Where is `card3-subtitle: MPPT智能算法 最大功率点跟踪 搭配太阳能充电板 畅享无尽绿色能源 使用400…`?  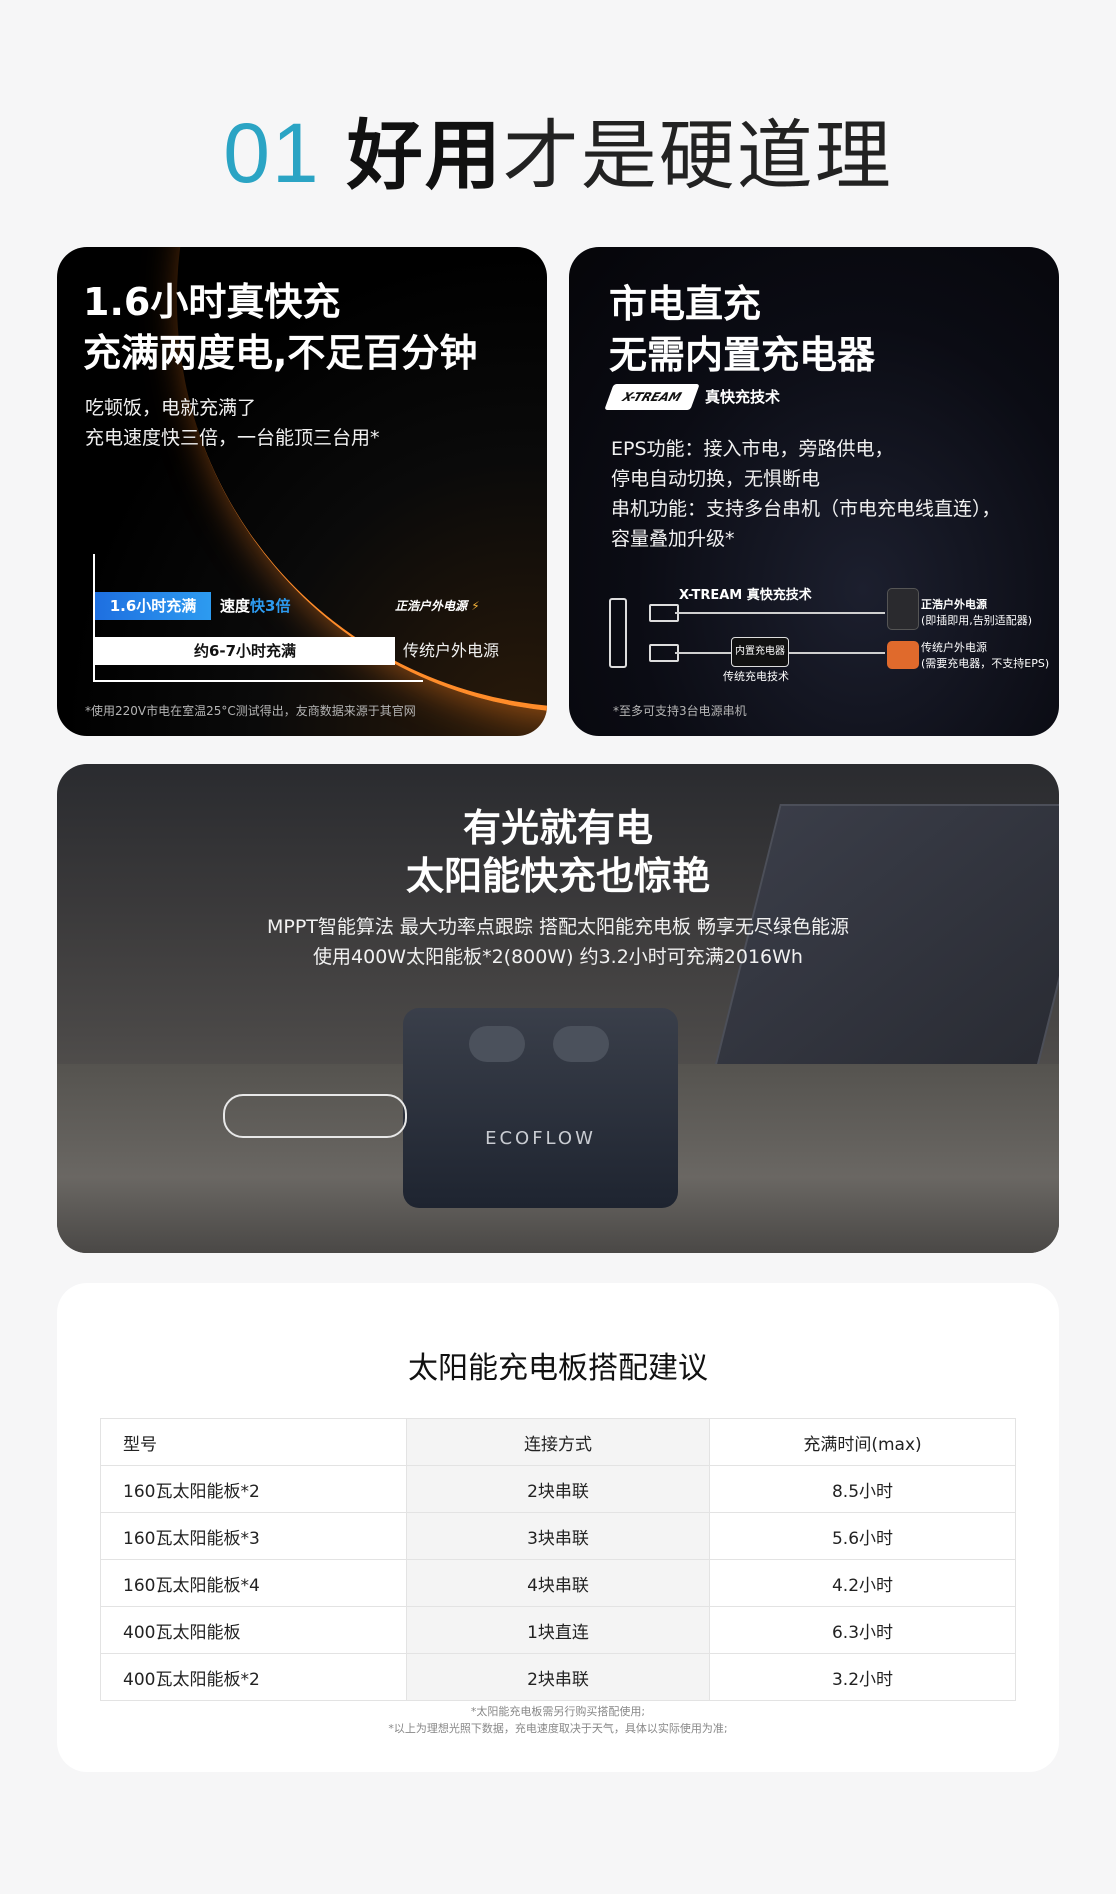
card3-subtitle: MPPT智能算法 最大功率点跟踪 搭配太阳能充电板 畅享无尽绿色能源 使用400… is located at coordinates (558, 942).